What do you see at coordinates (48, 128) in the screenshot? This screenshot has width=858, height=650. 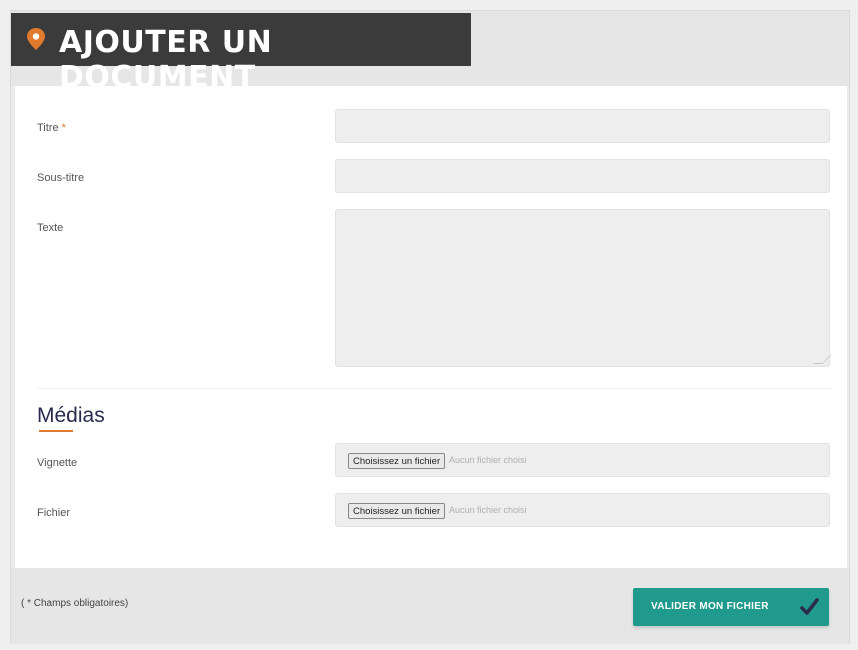 I see `titre-label-text: Titre` at bounding box center [48, 128].